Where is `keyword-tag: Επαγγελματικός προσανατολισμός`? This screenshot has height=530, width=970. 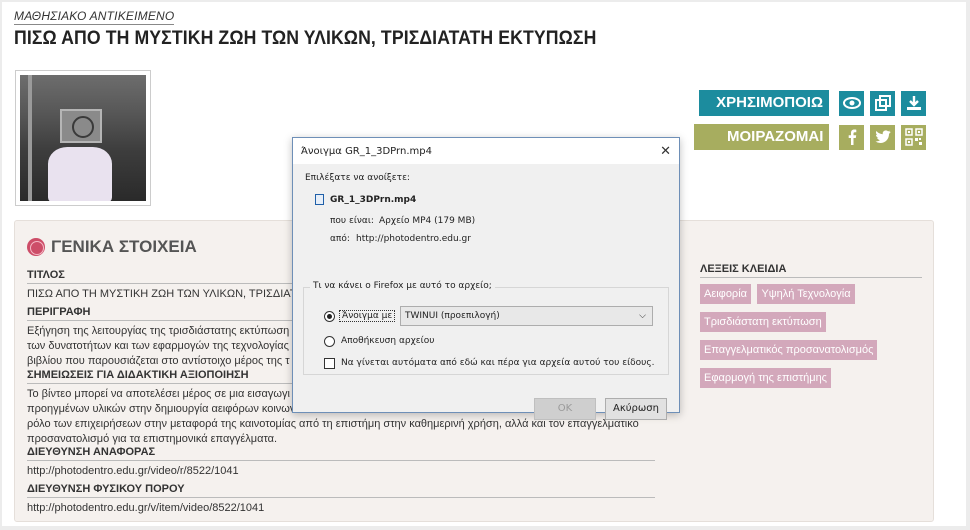
keyword-tag: Επαγγελματικός προσανατολισμός is located at coordinates (789, 350).